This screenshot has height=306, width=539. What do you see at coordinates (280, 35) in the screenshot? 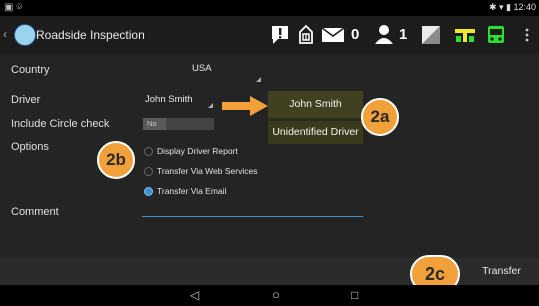
I see `alert-icon` at bounding box center [280, 35].